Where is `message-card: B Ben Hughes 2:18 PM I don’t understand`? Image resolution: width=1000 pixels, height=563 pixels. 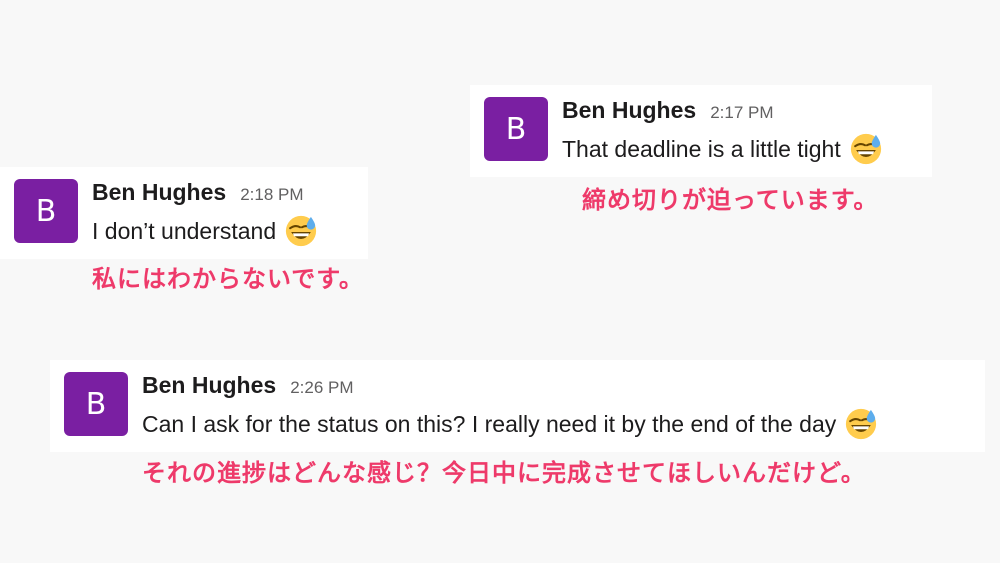 message-card: B Ben Hughes 2:18 PM I don’t understand is located at coordinates (184, 213).